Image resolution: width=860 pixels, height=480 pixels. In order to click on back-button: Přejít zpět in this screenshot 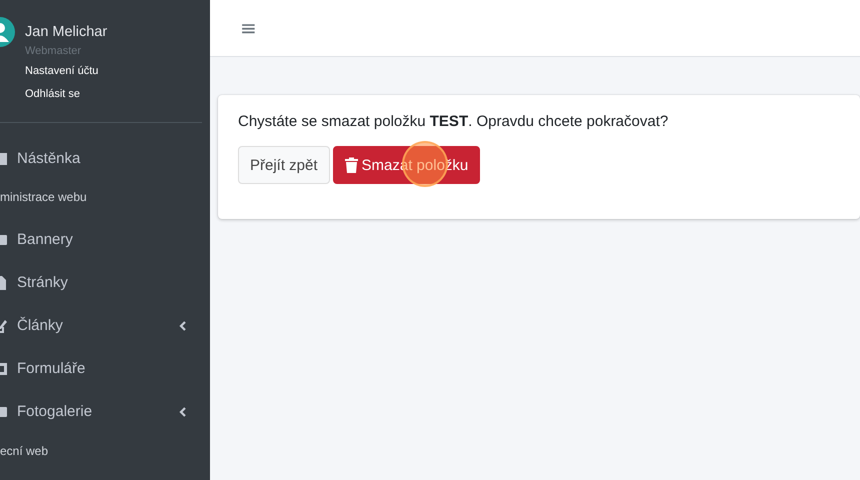, I will do `click(284, 165)`.